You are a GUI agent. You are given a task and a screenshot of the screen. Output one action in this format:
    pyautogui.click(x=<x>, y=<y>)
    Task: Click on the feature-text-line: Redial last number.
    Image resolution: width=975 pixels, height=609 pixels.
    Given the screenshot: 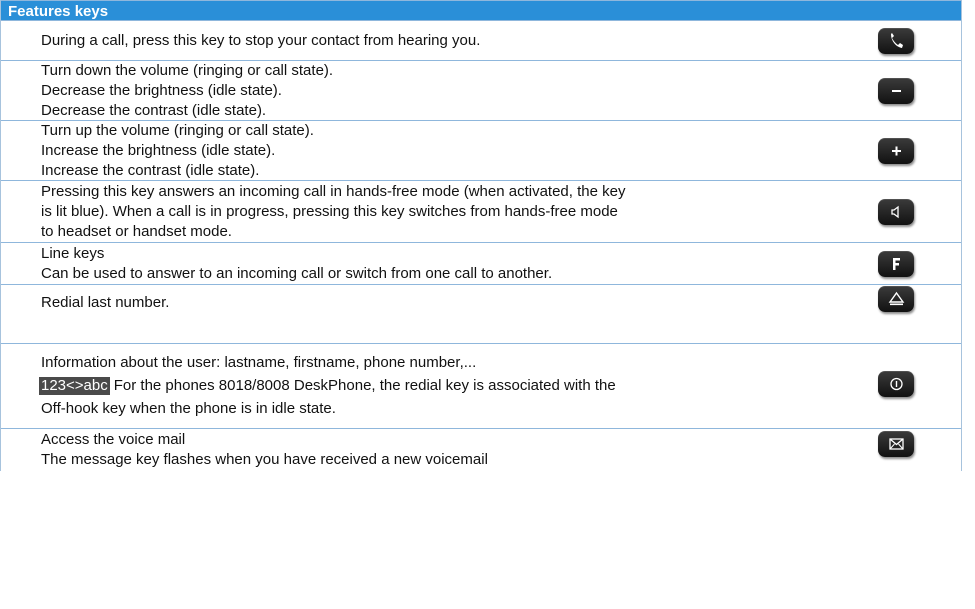 What is the action you would take?
    pyautogui.click(x=105, y=302)
    